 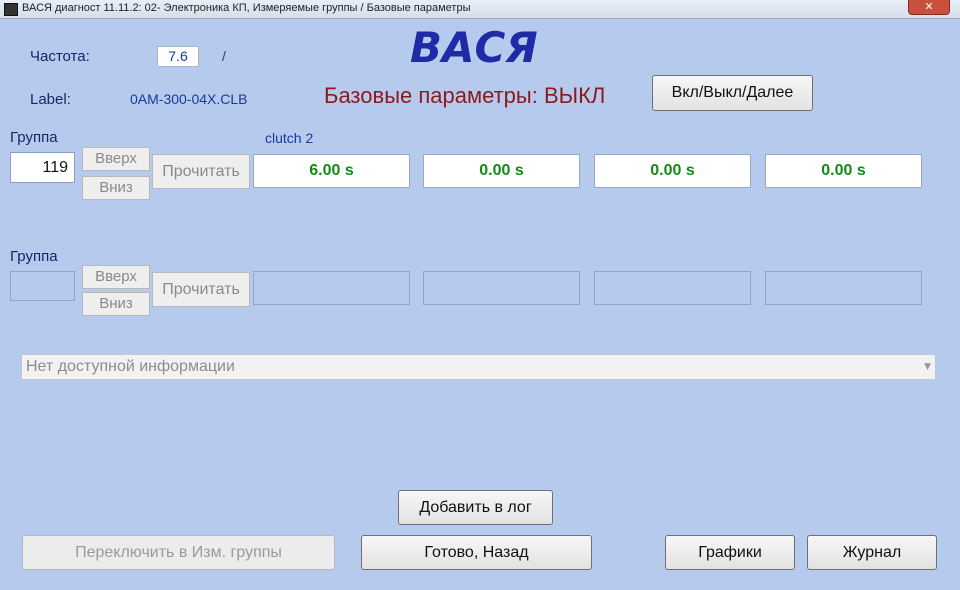 I want to click on group1-label: Группа, so click(x=34, y=137).